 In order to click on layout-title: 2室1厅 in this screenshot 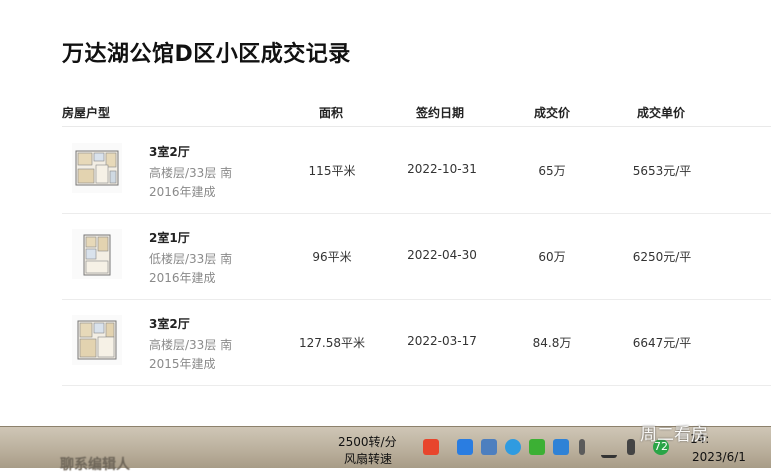, I will do `click(169, 237)`.